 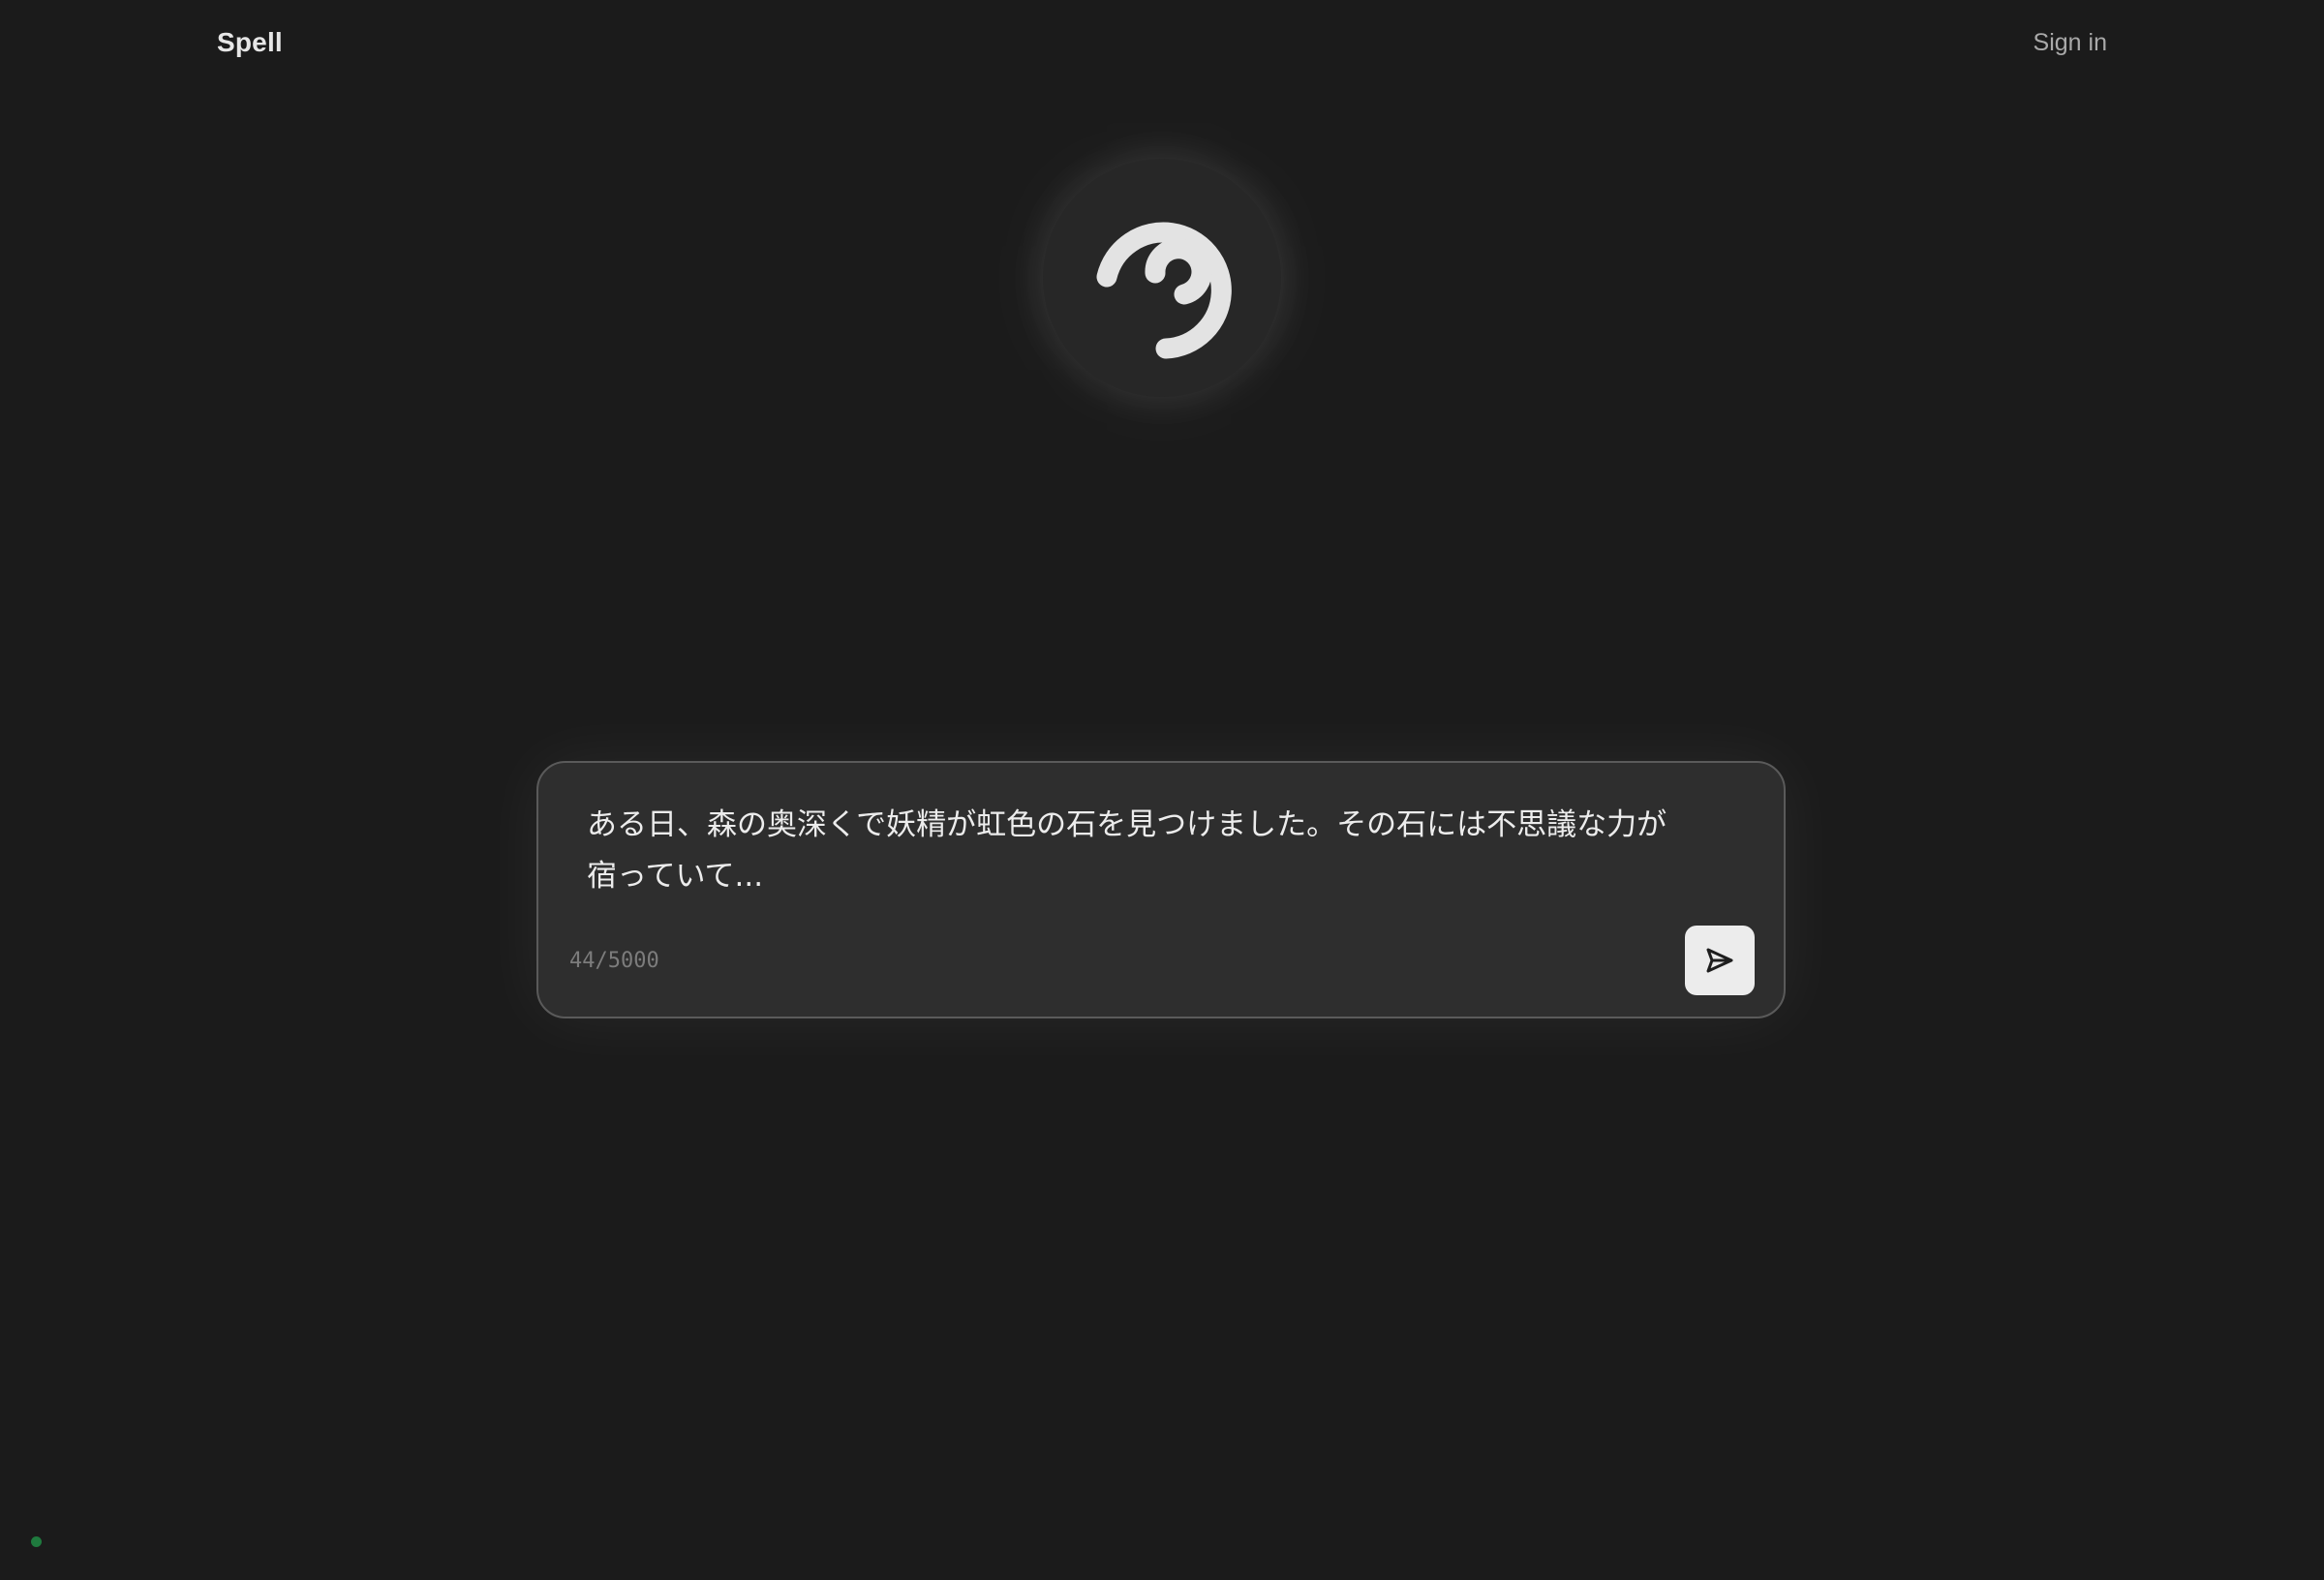 I want to click on top-bar: Spell Sign in, so click(x=1162, y=46).